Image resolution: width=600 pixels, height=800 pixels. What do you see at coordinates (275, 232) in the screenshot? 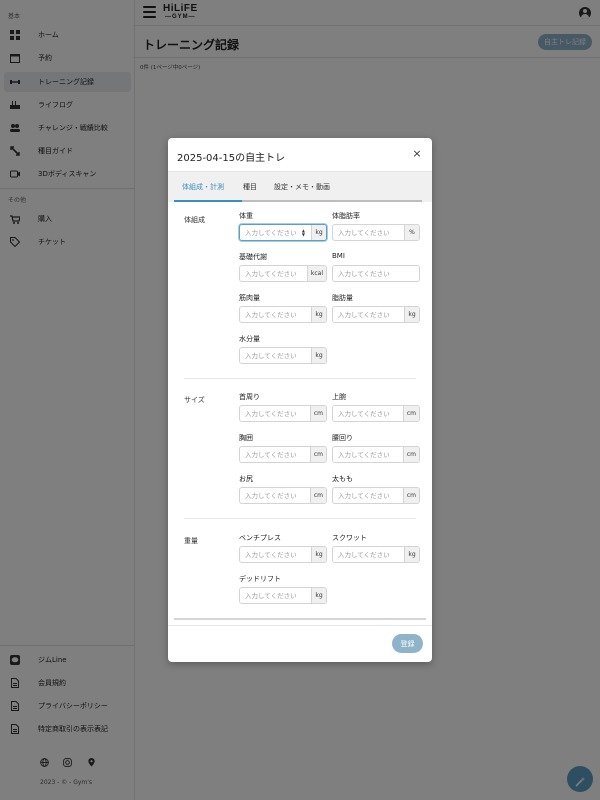
I see `weight-input` at bounding box center [275, 232].